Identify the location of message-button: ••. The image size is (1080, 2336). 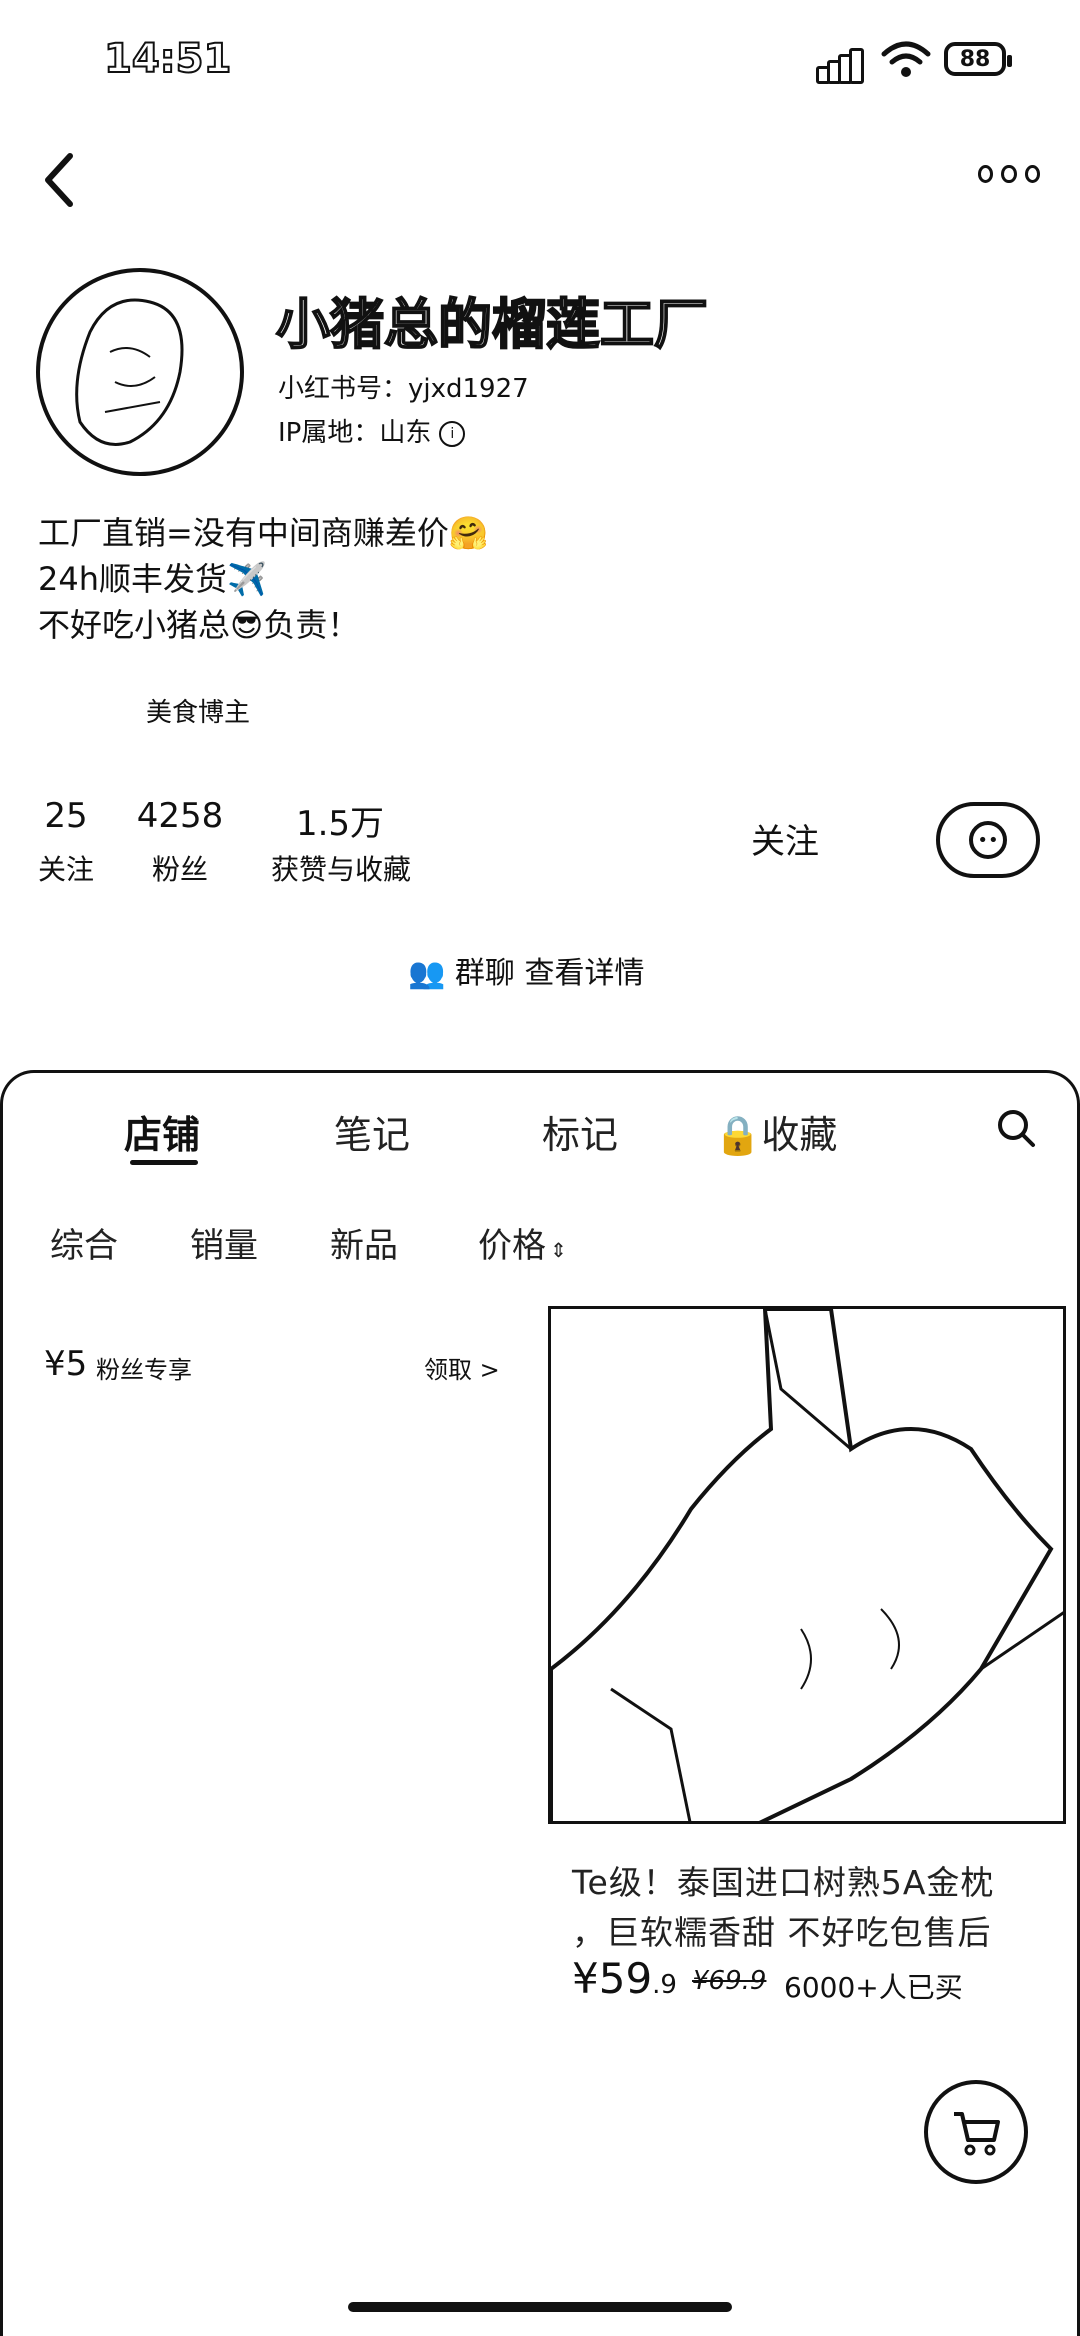
(988, 840).